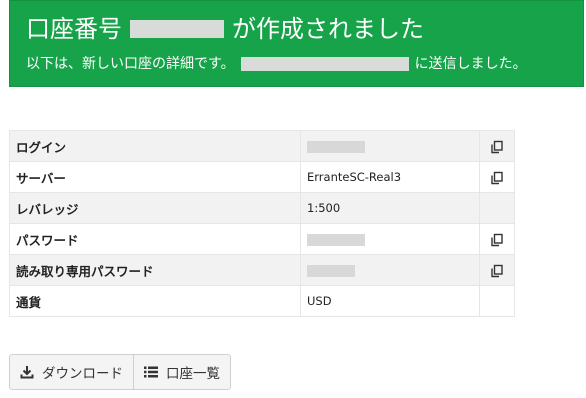 The width and height of the screenshot is (586, 398). I want to click on redacted-readonly-password, so click(331, 270).